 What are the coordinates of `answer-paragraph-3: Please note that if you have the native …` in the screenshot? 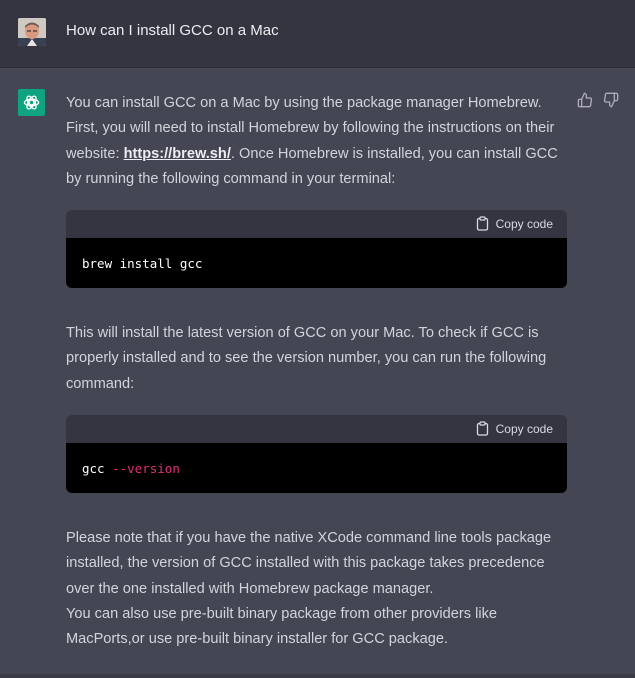 It's located at (318, 589).